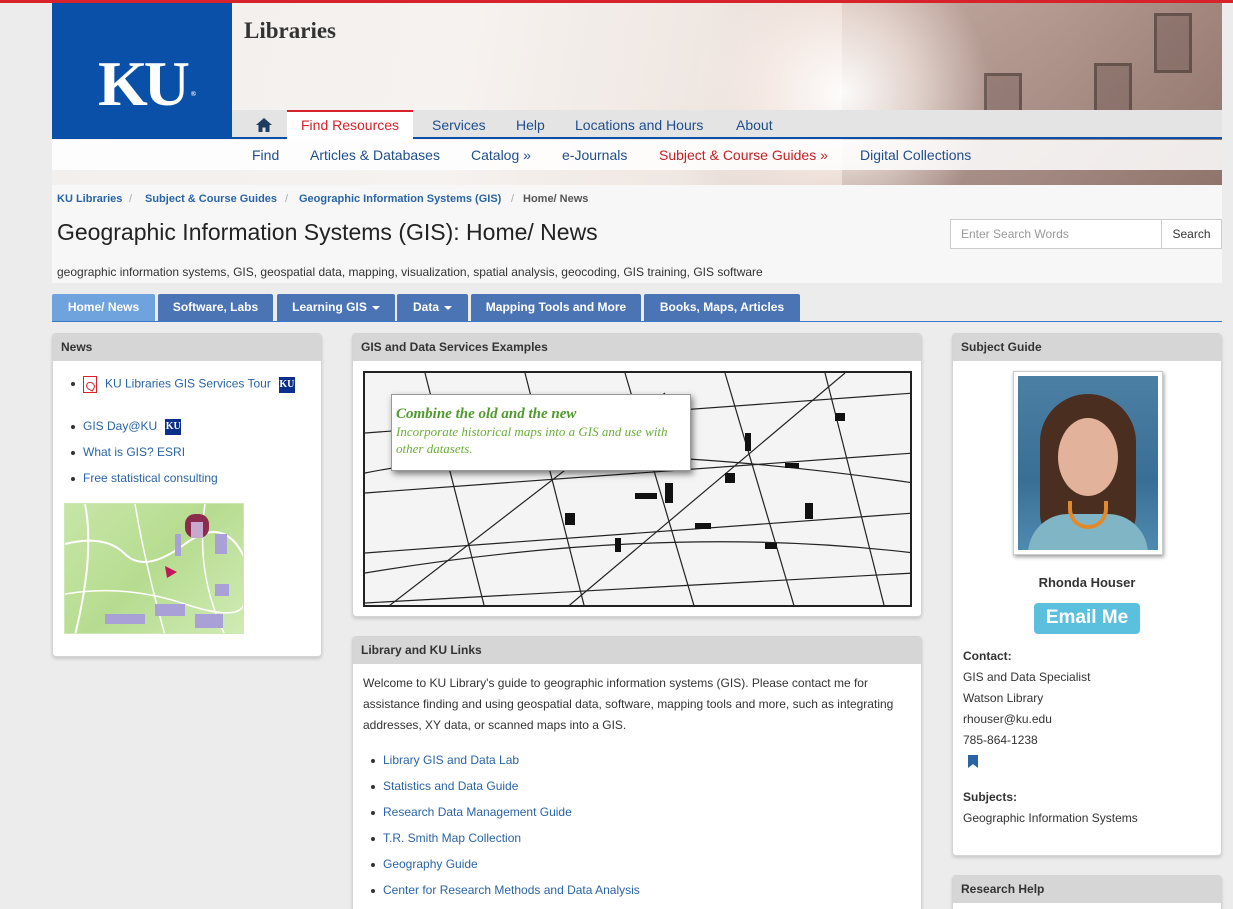  What do you see at coordinates (452, 838) in the screenshot?
I see `link-map-collection: T.R. Smith Map Collection` at bounding box center [452, 838].